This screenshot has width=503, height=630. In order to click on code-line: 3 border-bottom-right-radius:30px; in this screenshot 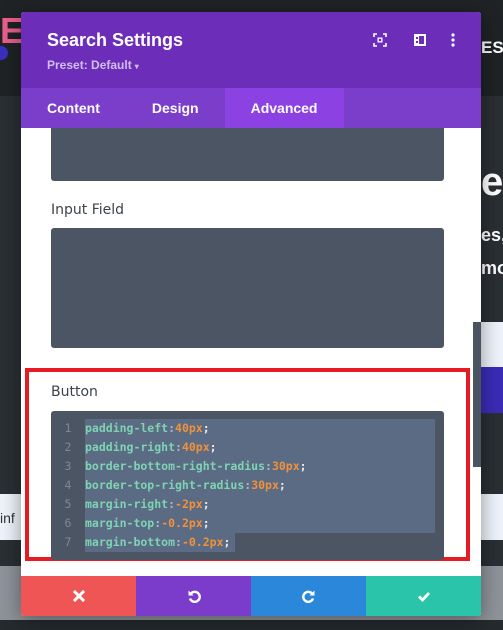, I will do `click(247, 466)`.